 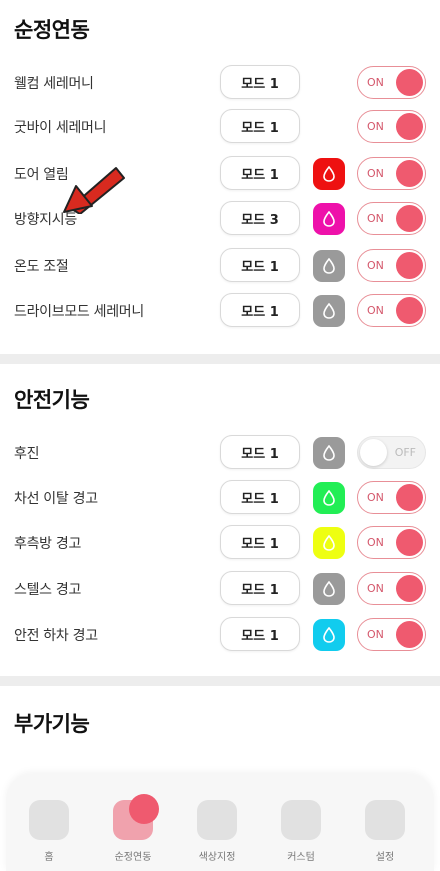 I want to click on nav-item: 설정, so click(x=385, y=832).